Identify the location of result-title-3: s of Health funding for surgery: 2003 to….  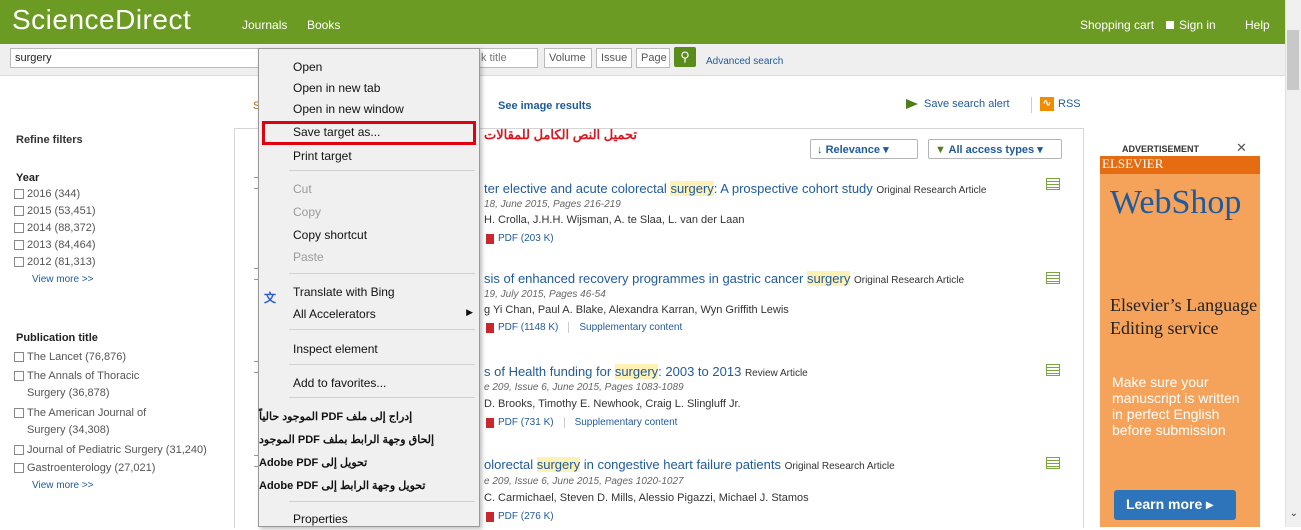
(646, 371).